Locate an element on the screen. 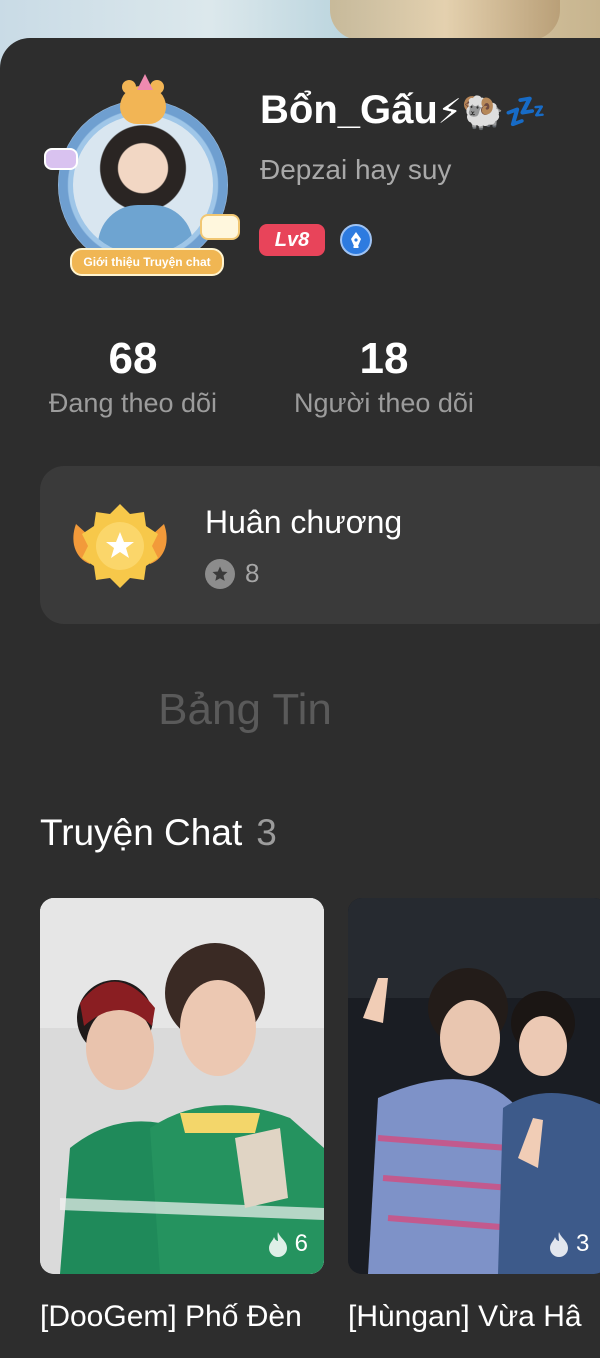  followers-stat: 18 Người theo dõi is located at coordinates (384, 376).